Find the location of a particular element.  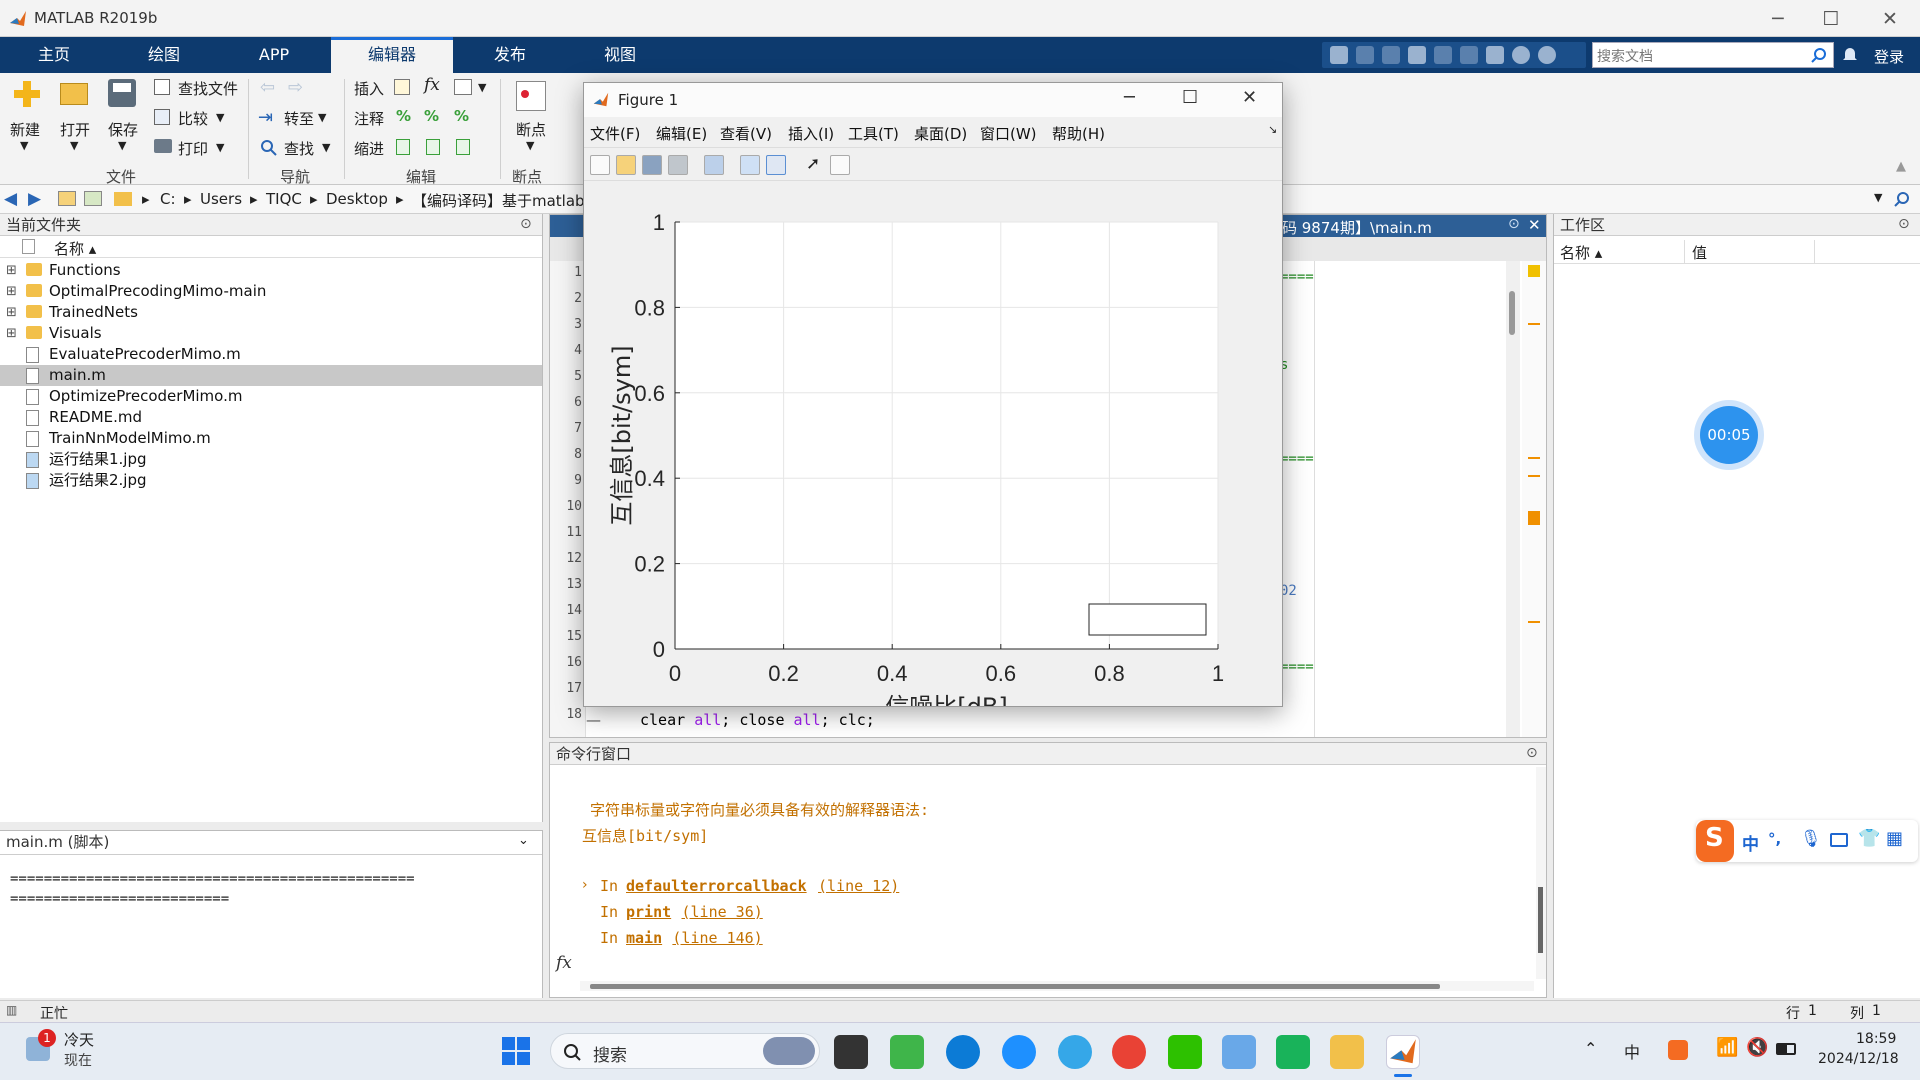

wifi-icon: 📶 is located at coordinates (1727, 1047).